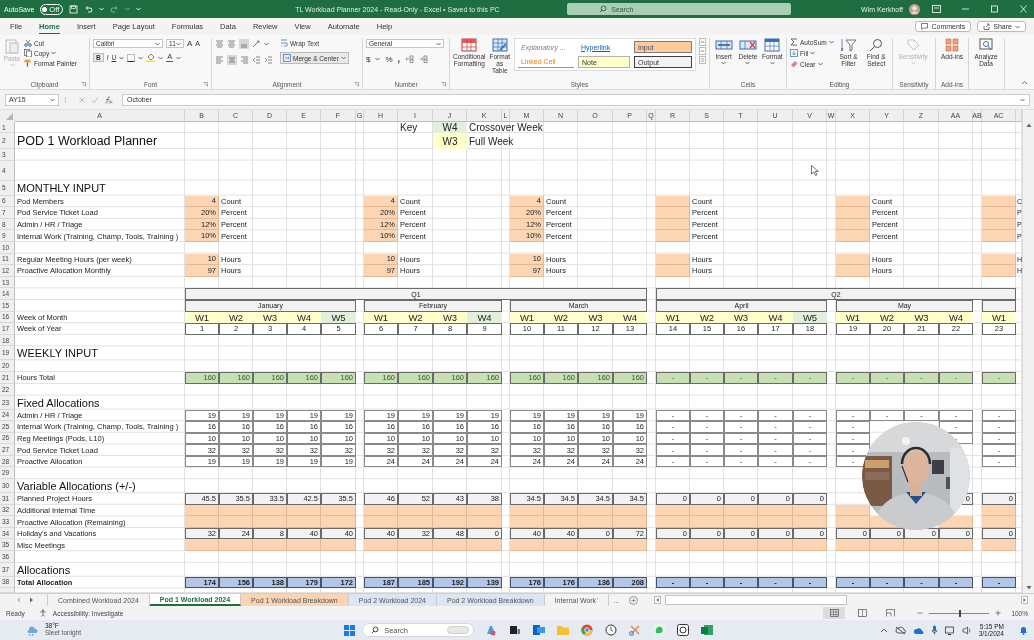 Image resolution: width=1034 pixels, height=640 pixels. Describe the element at coordinates (1024, 600) in the screenshot. I see `scroll-right-icon` at that location.